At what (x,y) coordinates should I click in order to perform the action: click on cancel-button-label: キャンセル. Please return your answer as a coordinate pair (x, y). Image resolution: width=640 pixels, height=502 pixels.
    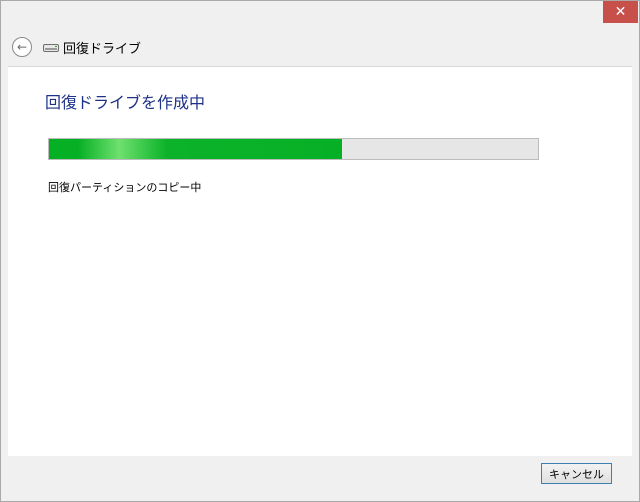
    Looking at the image, I should click on (576, 474).